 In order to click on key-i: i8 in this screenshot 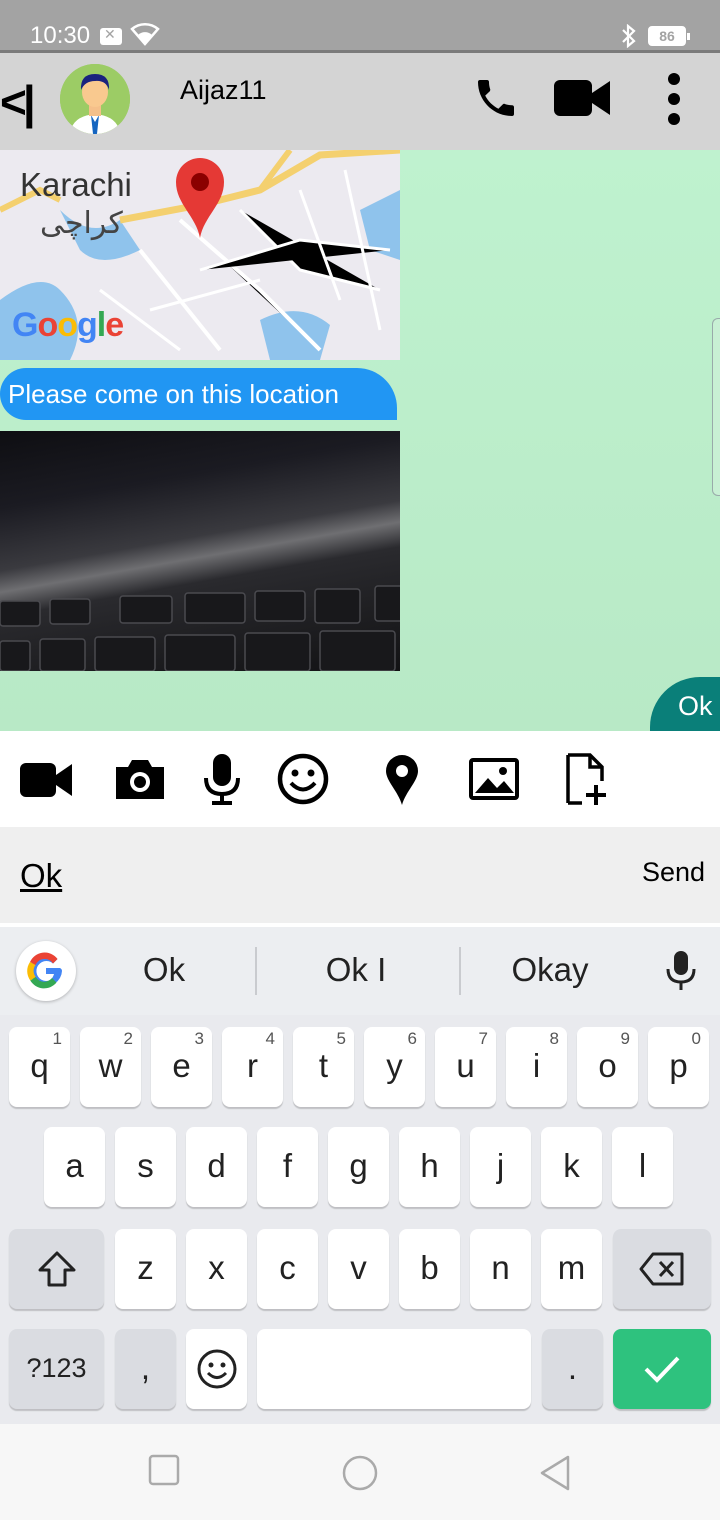, I will do `click(536, 1067)`.